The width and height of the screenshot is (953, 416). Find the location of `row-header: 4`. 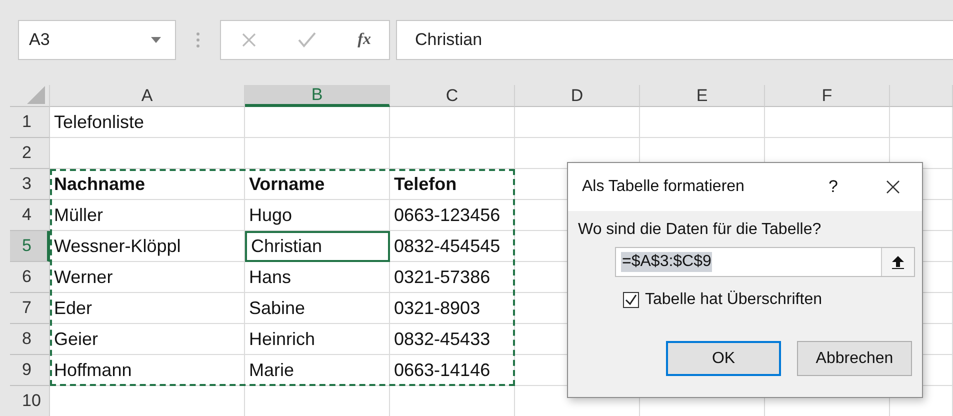

row-header: 4 is located at coordinates (30, 215).